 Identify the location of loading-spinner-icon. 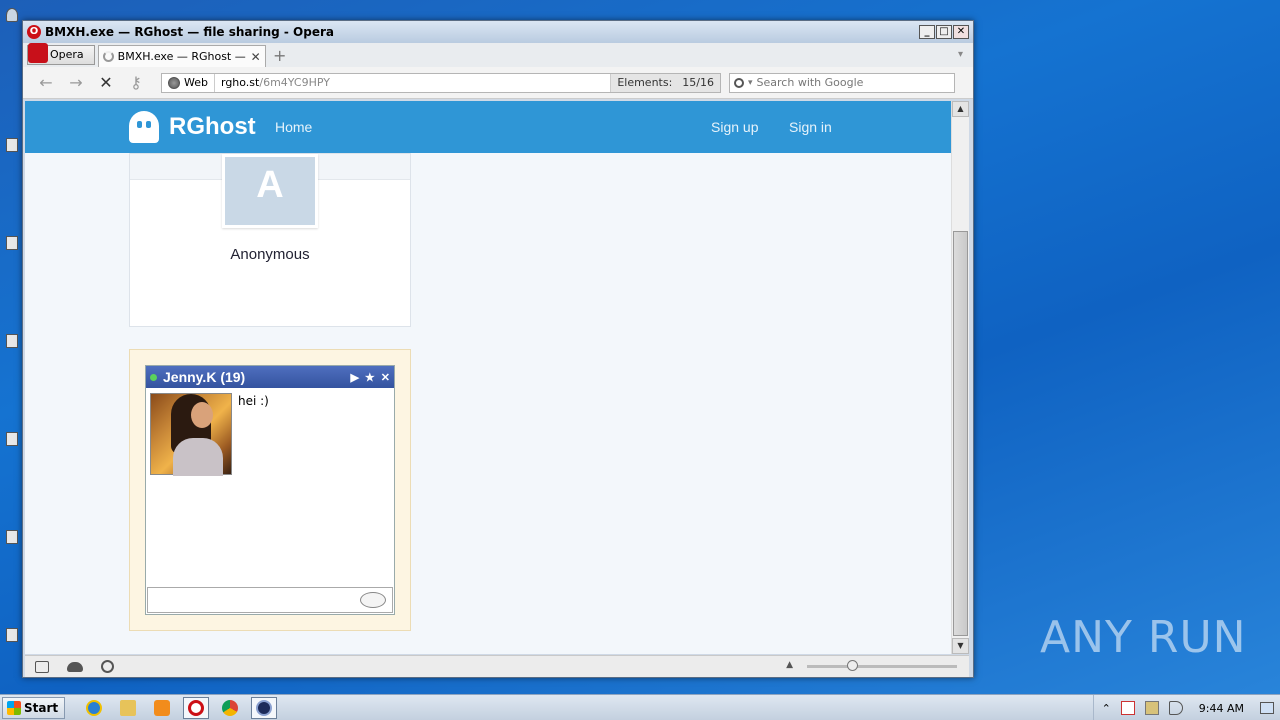
(108, 56).